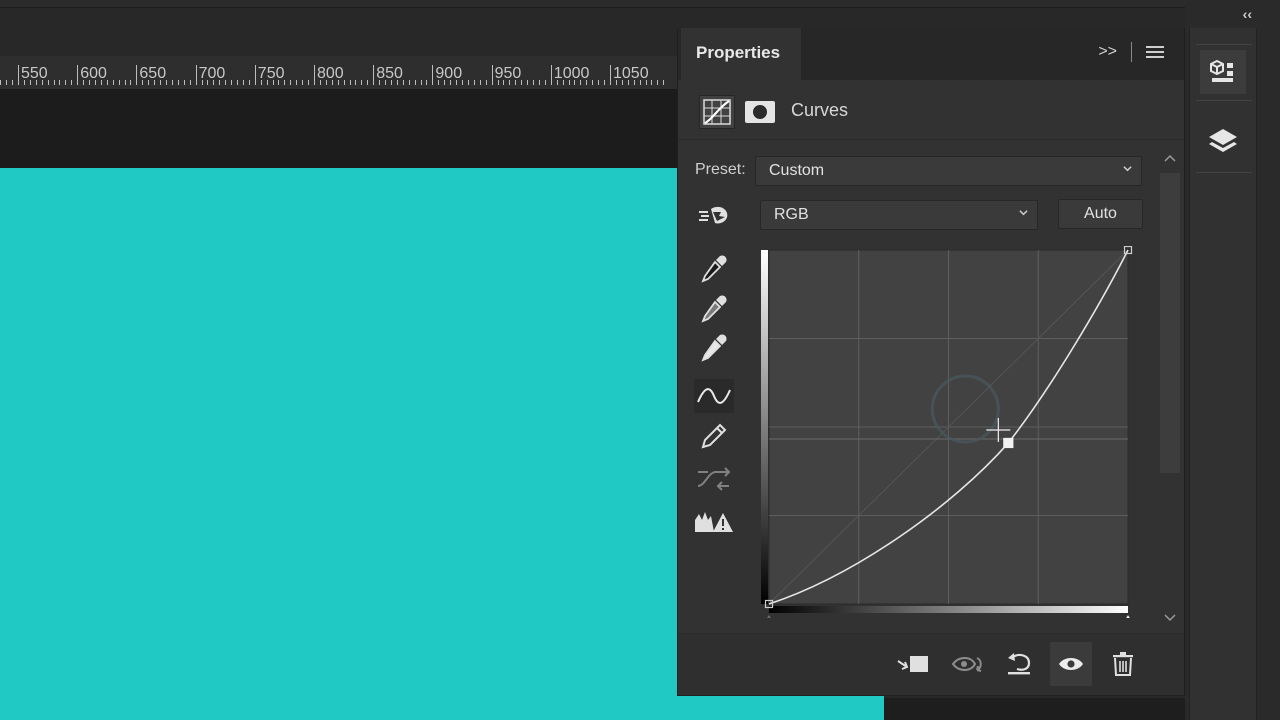 The height and width of the screenshot is (720, 1280). I want to click on dock-icon-column, so click(1223, 374).